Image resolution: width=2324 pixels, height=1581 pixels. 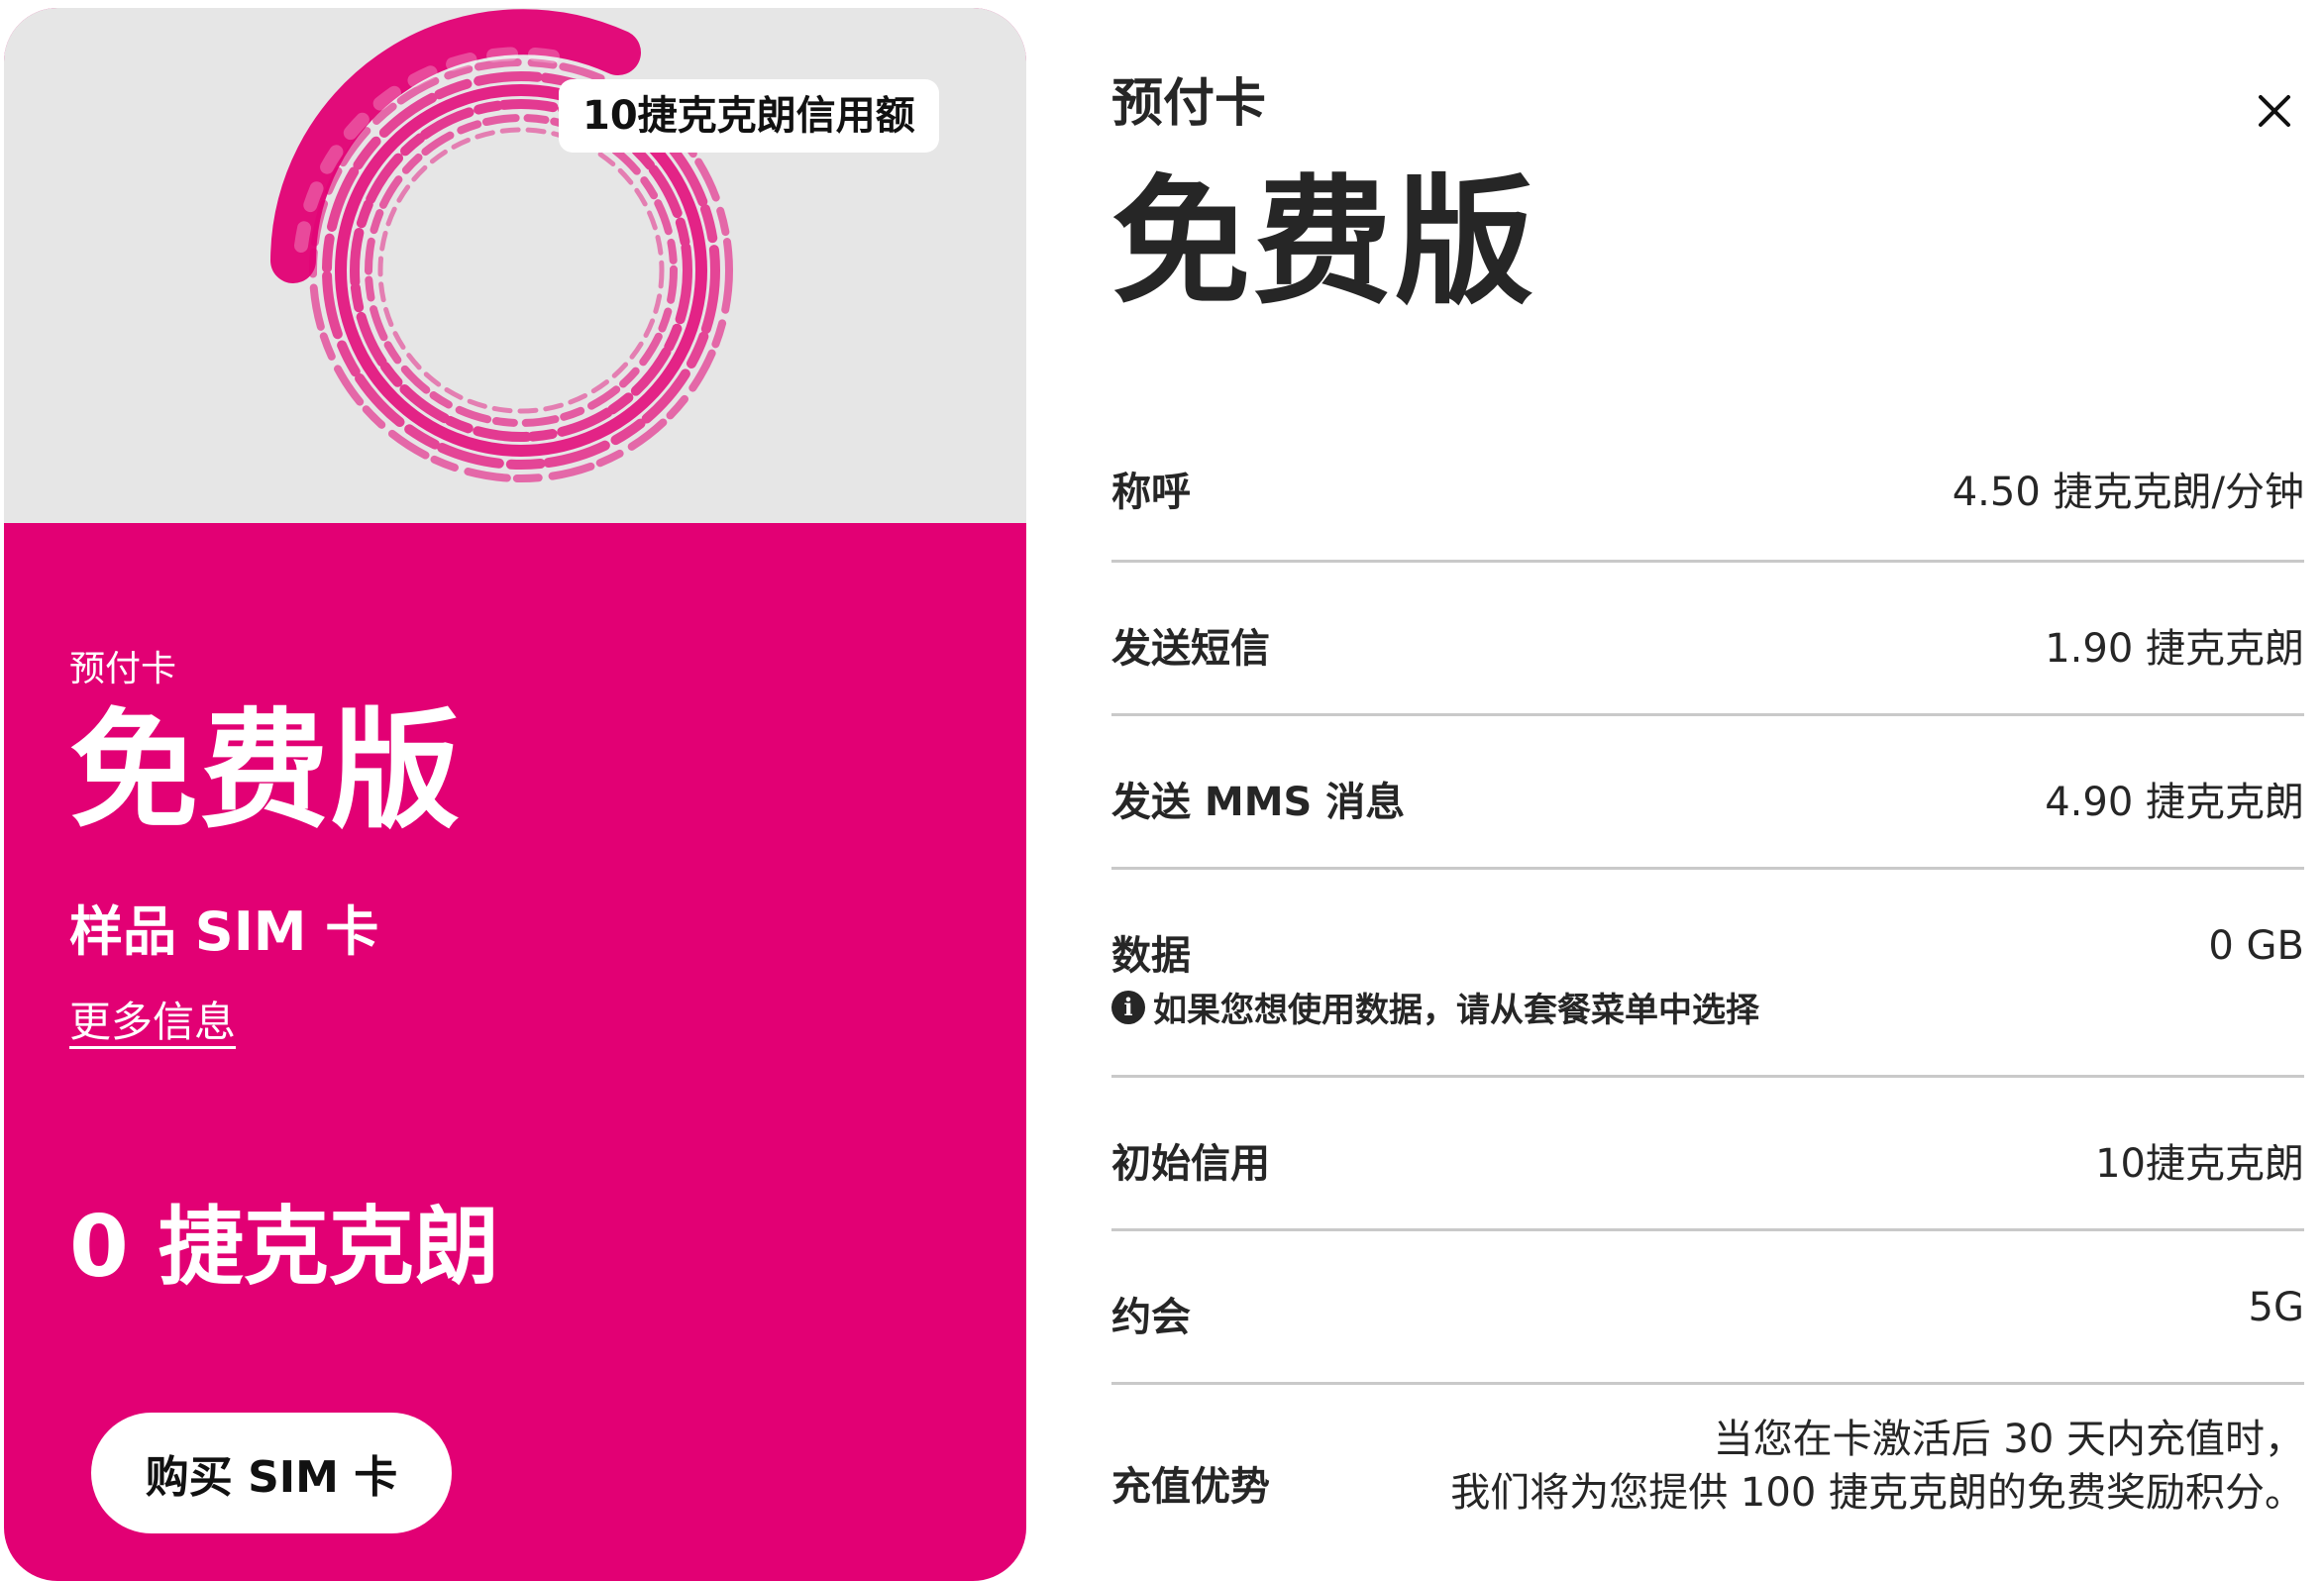 I want to click on card-hero-image: 10捷克克朗信用额, so click(x=515, y=265).